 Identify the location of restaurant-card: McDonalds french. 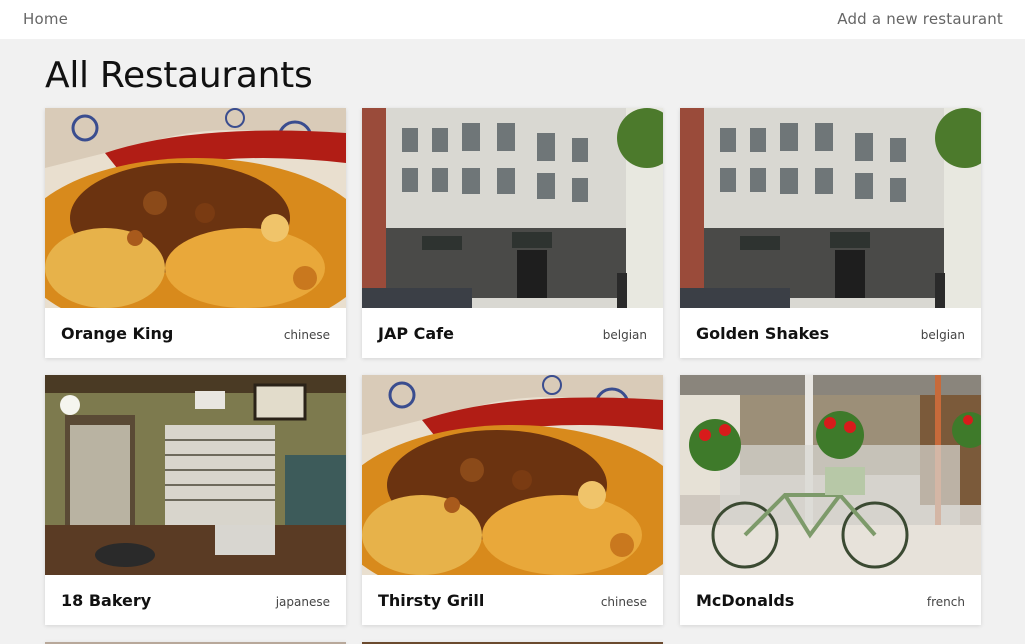
(830, 500).